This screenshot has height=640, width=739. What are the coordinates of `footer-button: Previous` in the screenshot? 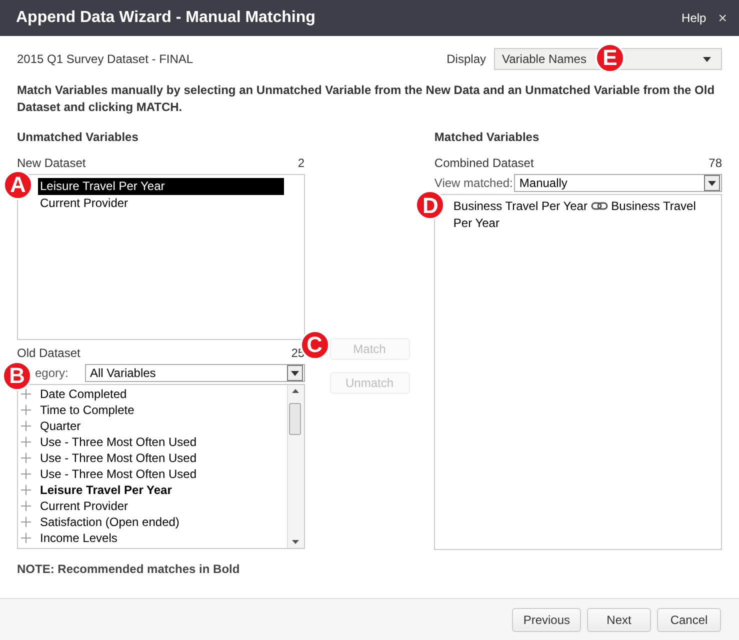 It's located at (546, 620).